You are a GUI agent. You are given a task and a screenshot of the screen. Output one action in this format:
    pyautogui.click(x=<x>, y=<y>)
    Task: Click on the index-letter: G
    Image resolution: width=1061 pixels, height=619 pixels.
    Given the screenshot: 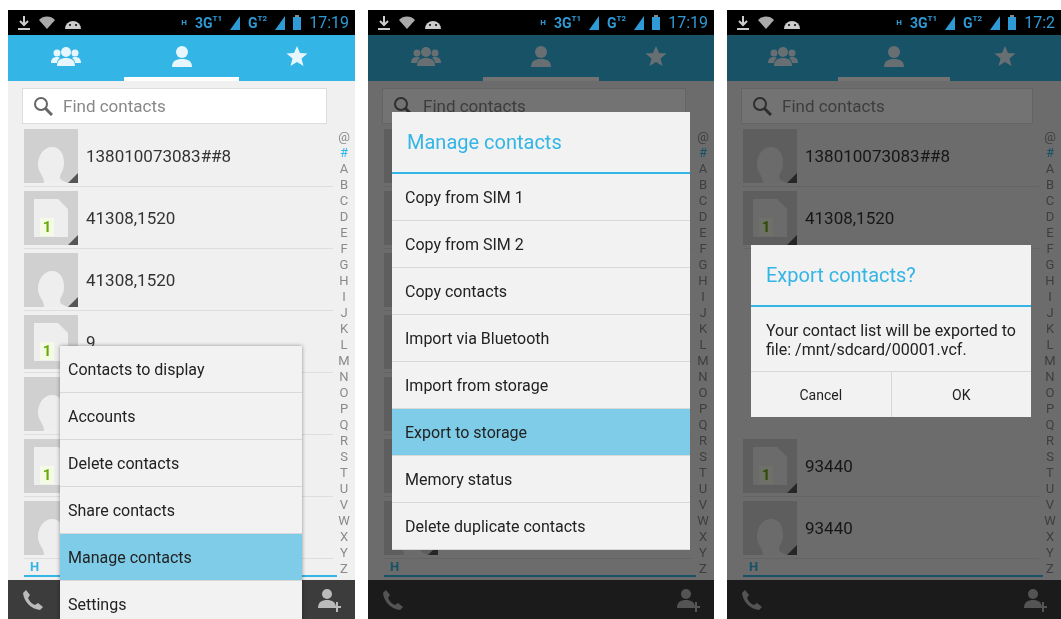 What is the action you would take?
    pyautogui.click(x=344, y=265)
    